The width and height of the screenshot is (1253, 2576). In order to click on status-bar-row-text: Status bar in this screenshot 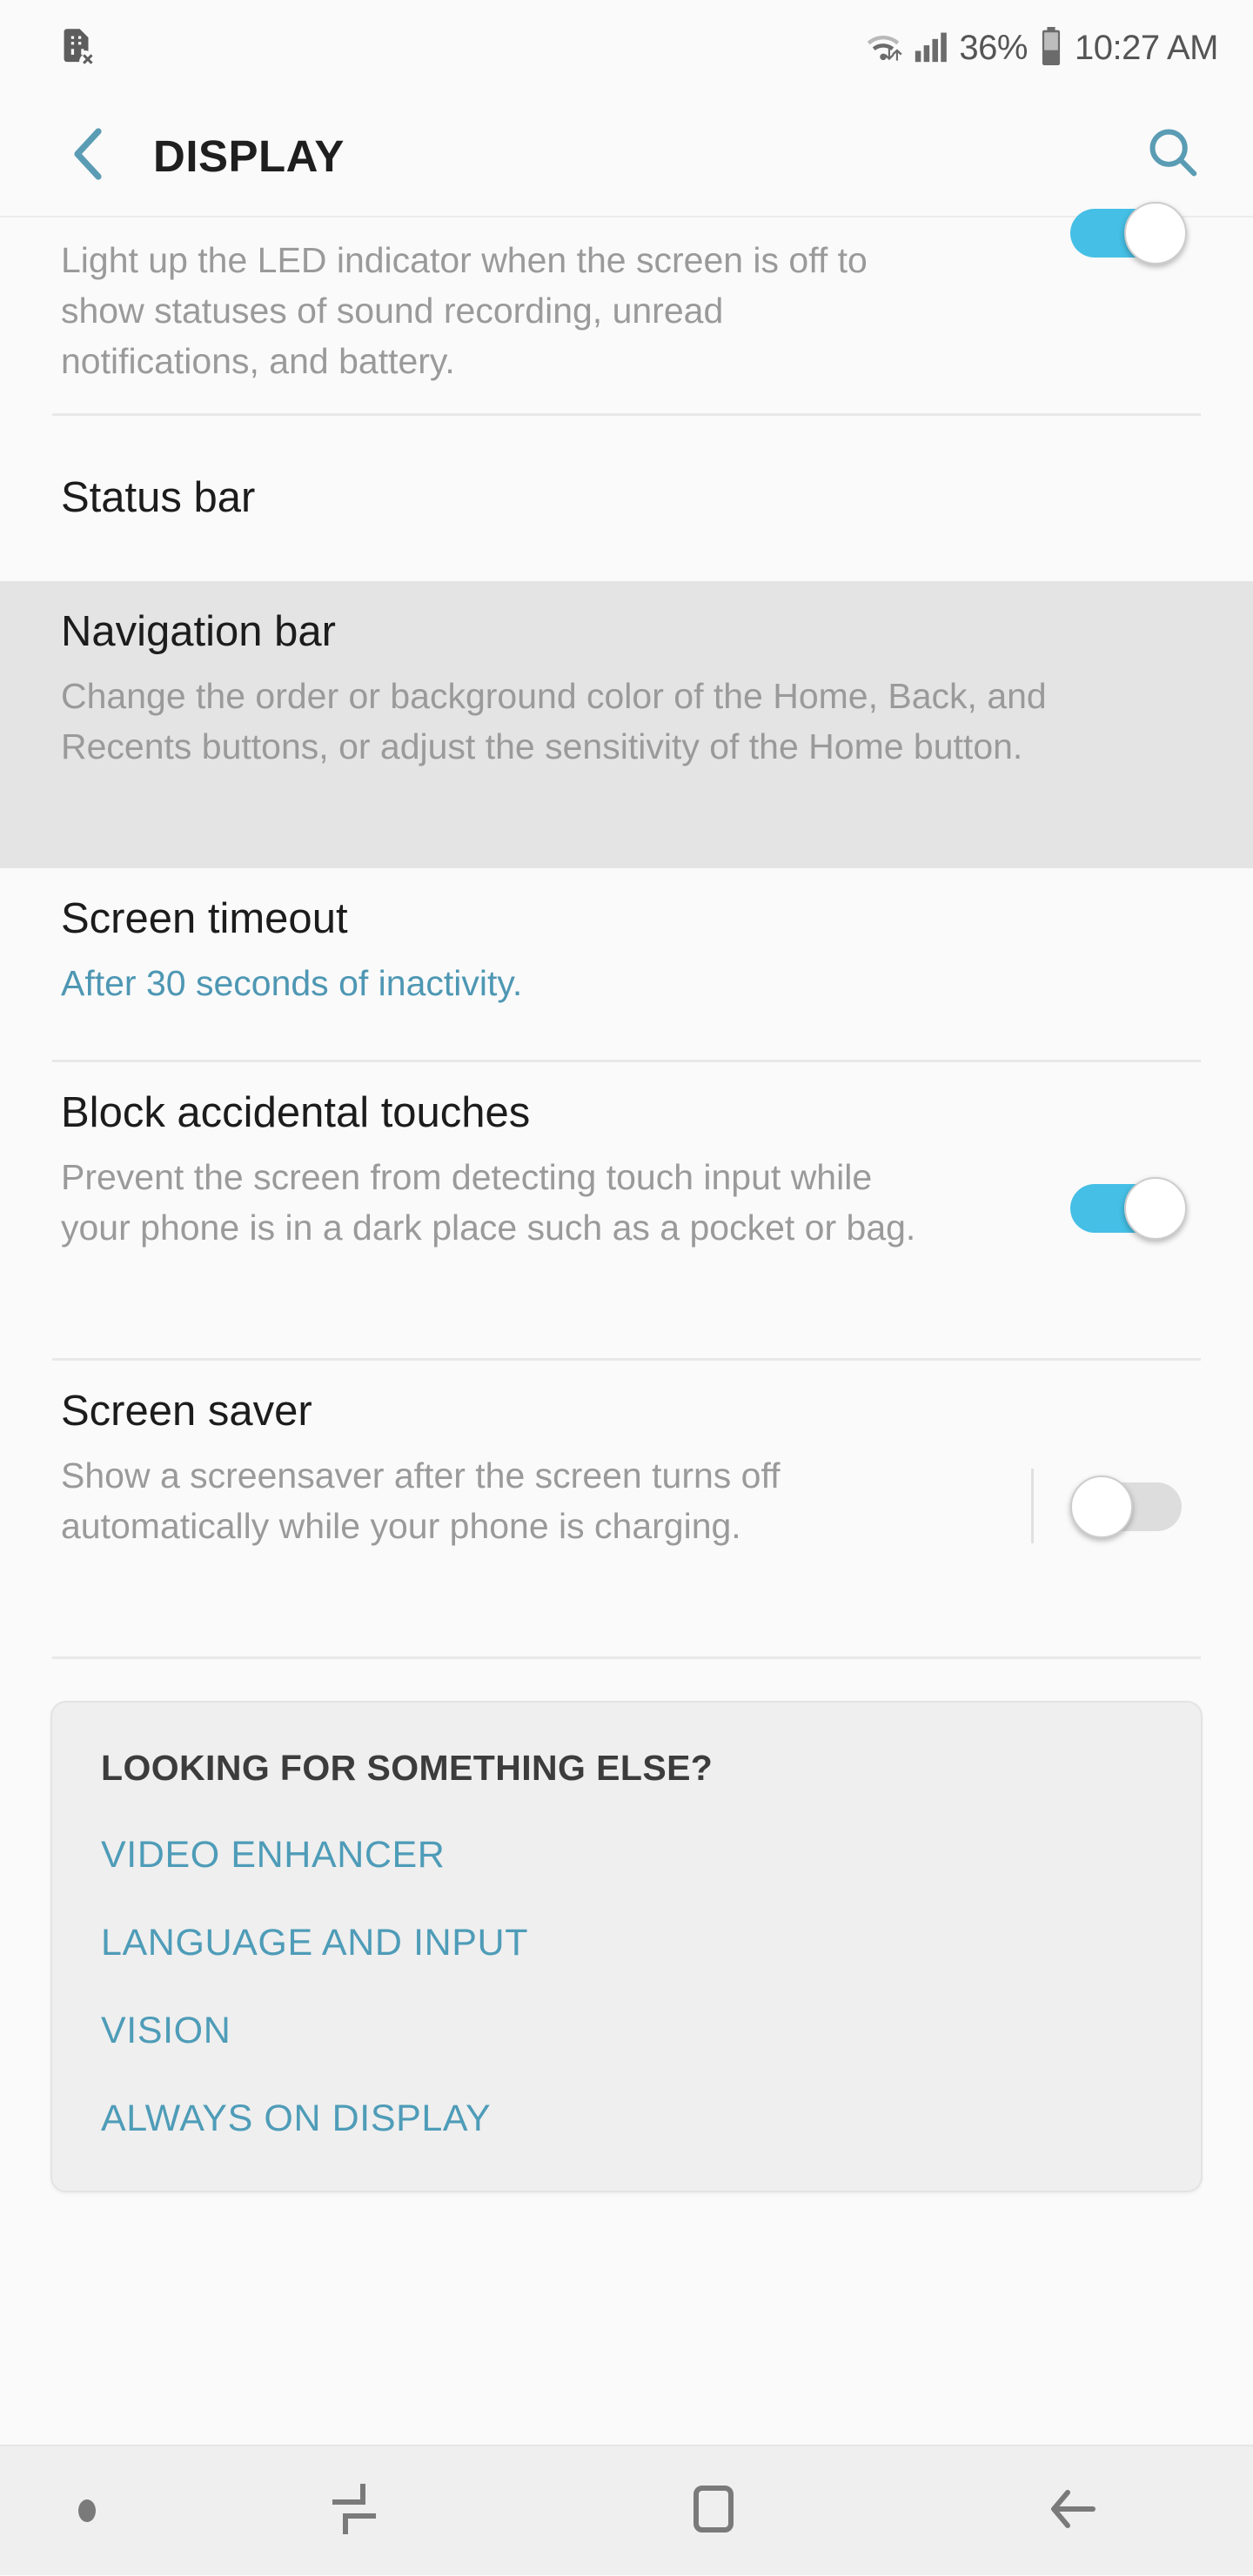, I will do `click(626, 498)`.